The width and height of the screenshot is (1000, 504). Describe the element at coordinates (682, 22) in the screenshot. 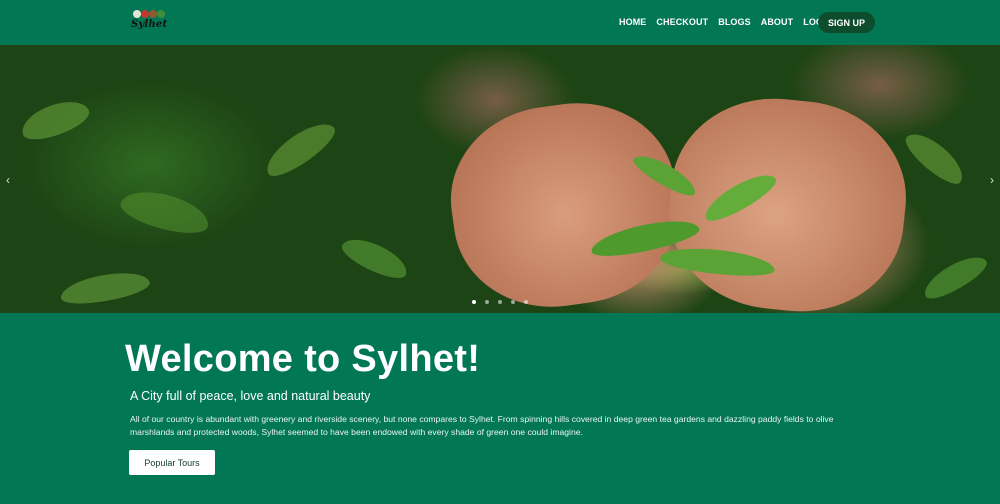

I see `nav-checkout: CHECKOUT` at that location.